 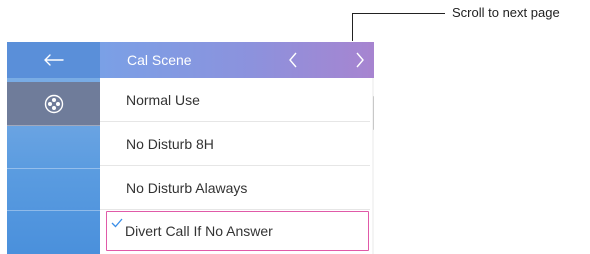 I want to click on arrow-left-icon, so click(x=53, y=60).